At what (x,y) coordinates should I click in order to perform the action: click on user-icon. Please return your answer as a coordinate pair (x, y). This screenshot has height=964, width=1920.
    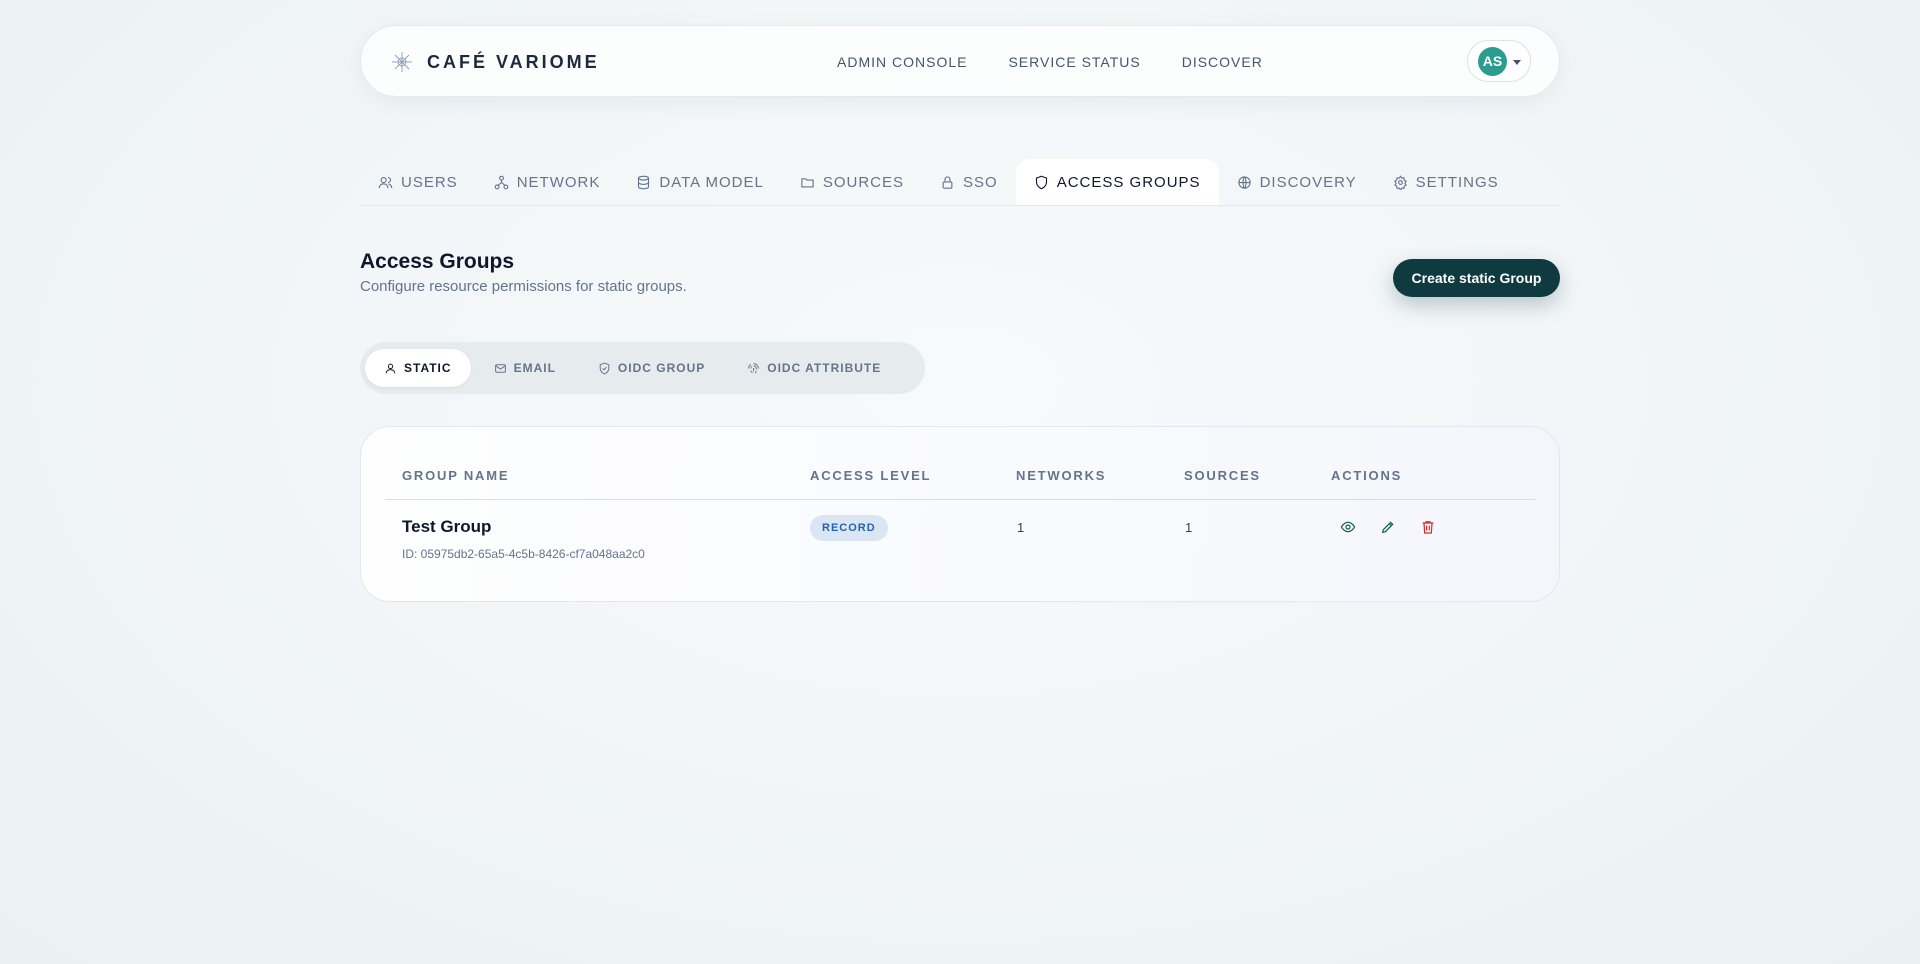
    Looking at the image, I should click on (390, 368).